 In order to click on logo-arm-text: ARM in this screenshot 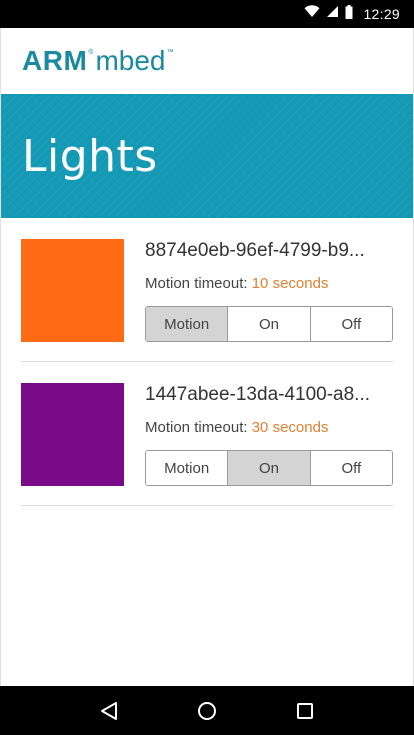, I will do `click(55, 60)`.